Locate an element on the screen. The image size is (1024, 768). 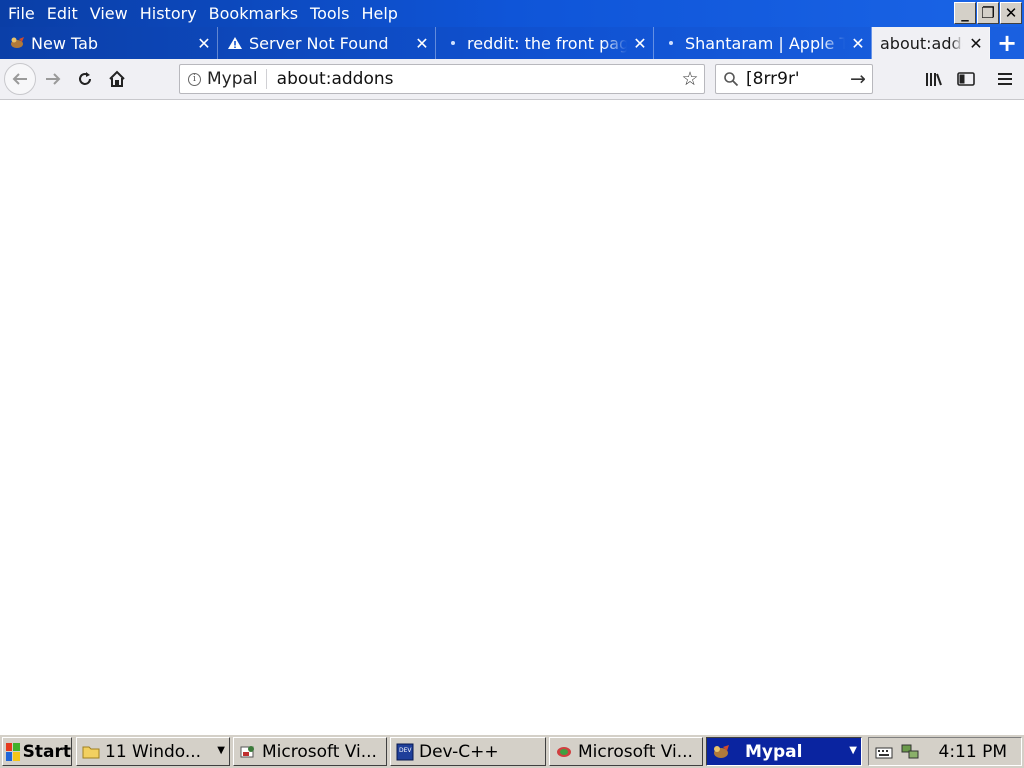
new-tab-button: + is located at coordinates (1007, 43).